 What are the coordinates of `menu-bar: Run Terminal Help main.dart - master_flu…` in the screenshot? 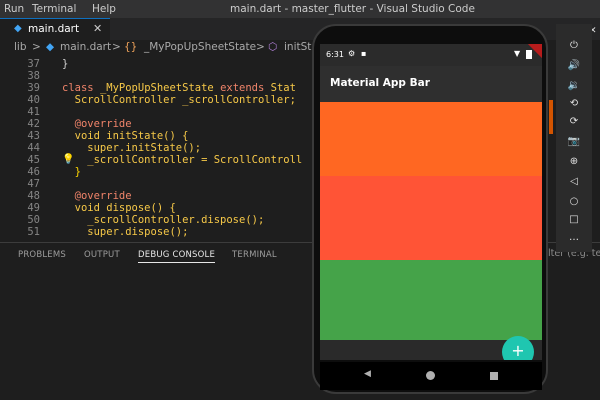 It's located at (300, 9).